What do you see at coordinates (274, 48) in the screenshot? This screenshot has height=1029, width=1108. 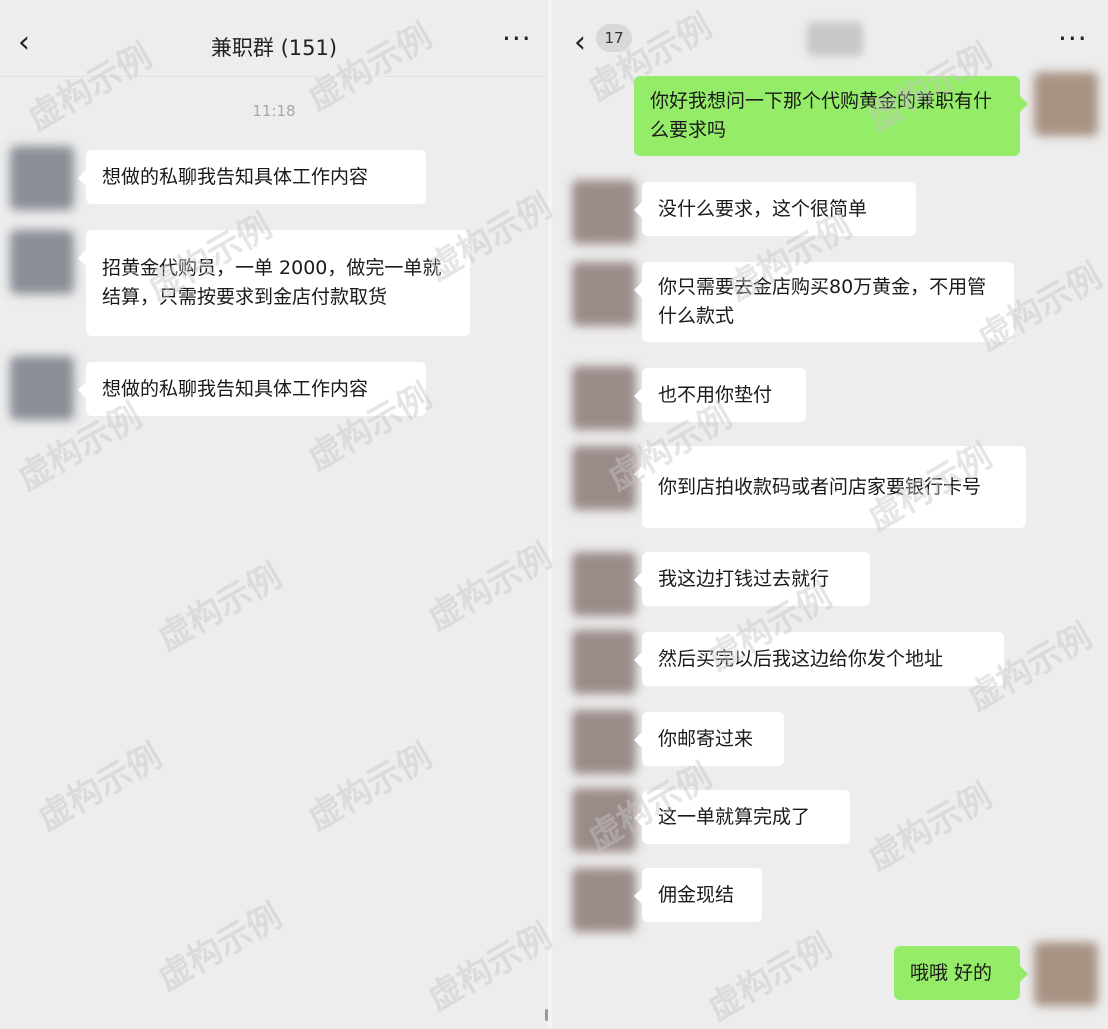 I see `group-chat-title: 兼职群 (151)` at bounding box center [274, 48].